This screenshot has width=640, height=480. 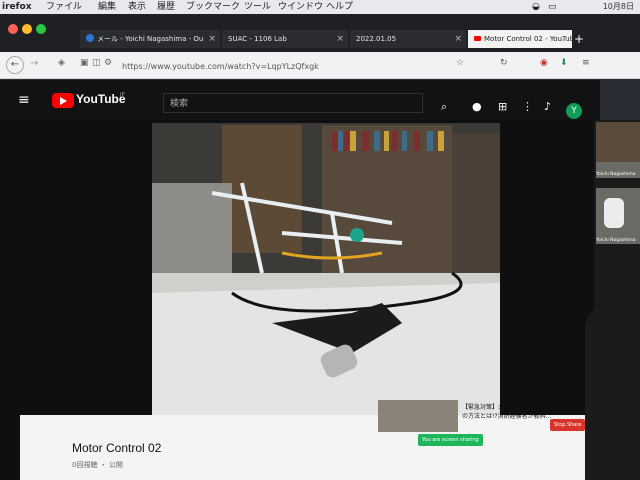 What do you see at coordinates (528, 39) in the screenshot?
I see `tab-label: Motor Control 02 - YouTube` at bounding box center [528, 39].